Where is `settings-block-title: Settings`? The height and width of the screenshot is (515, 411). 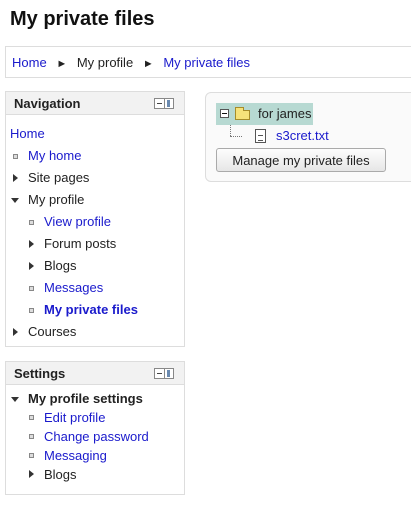
settings-block-title: Settings is located at coordinates (40, 373).